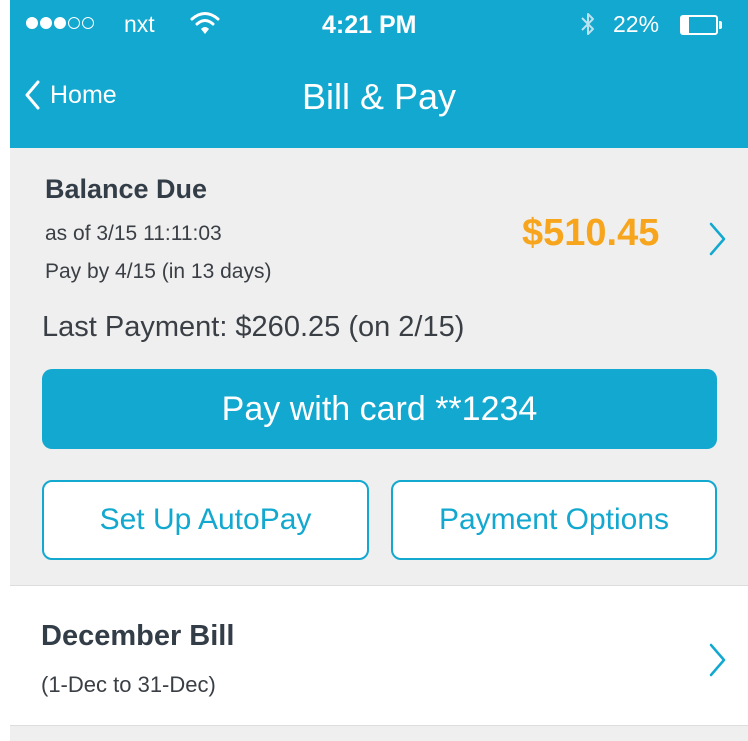  What do you see at coordinates (253, 327) in the screenshot?
I see `last-payment: Last Payment: $260.25 (on 2/15)` at bounding box center [253, 327].